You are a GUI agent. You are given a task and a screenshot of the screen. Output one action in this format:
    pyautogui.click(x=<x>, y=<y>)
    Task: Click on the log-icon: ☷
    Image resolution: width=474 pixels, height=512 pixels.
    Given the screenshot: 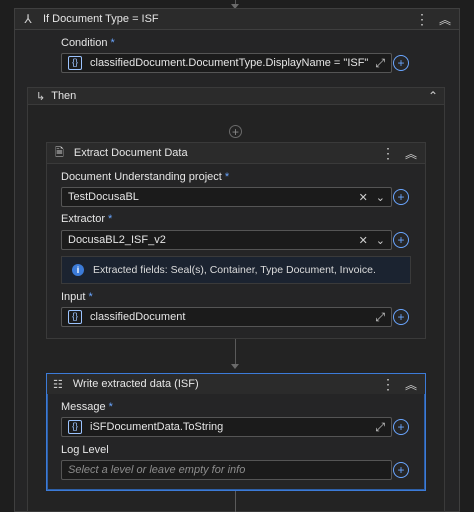 What is the action you would take?
    pyautogui.click(x=58, y=384)
    